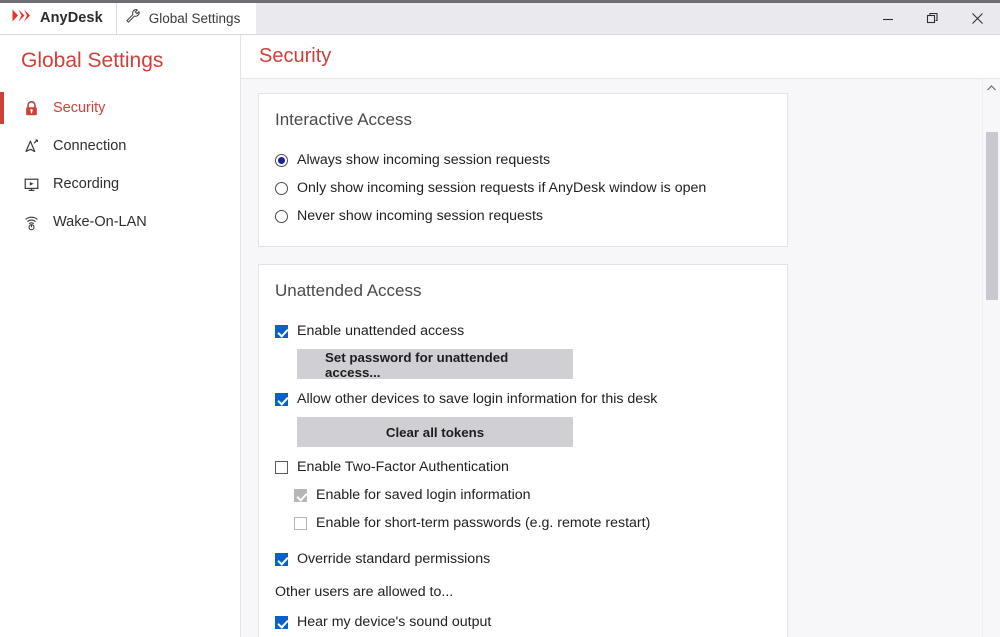 This screenshot has width=1000, height=637. Describe the element at coordinates (120, 108) in the screenshot. I see `sidebar-item-security: Security` at that location.